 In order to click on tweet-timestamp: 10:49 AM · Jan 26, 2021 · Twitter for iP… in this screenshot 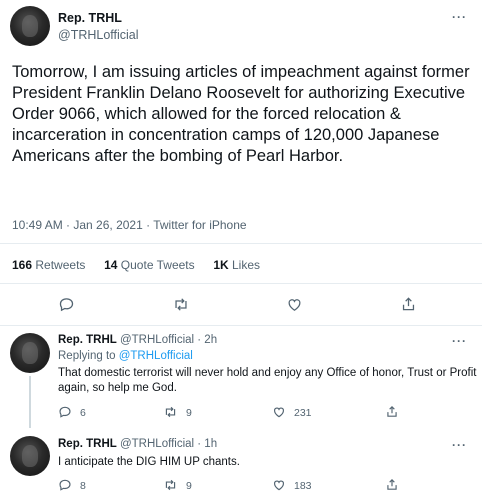, I will do `click(129, 225)`.